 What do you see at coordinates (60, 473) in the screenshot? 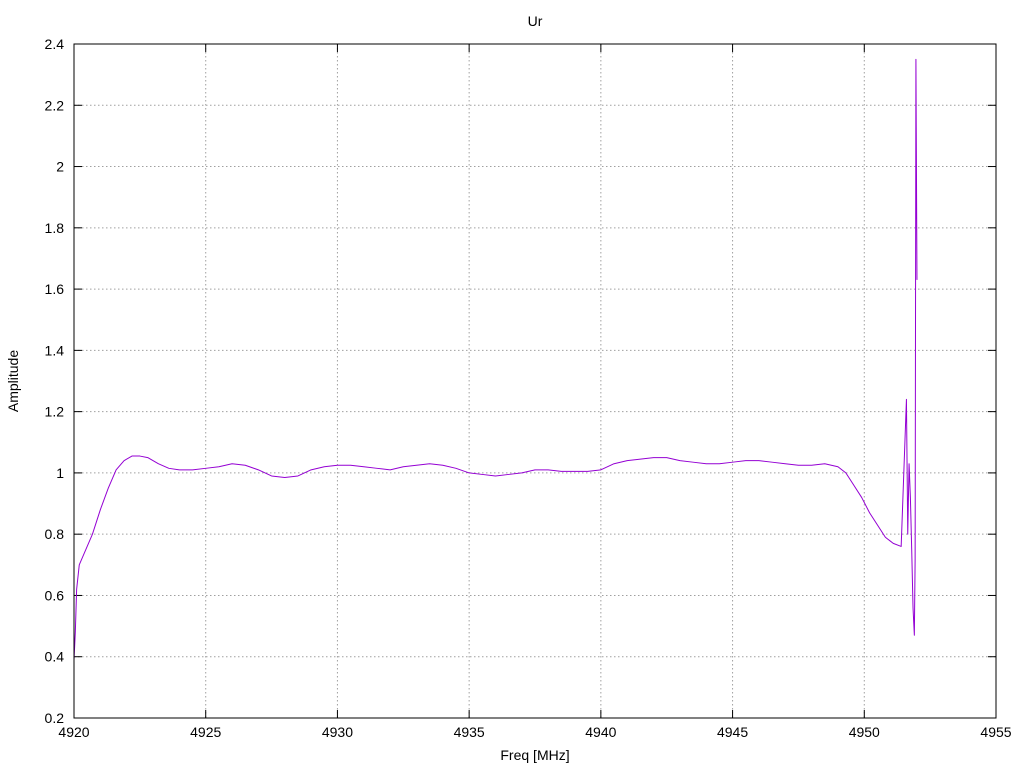
I see `y-tick-label: 1` at bounding box center [60, 473].